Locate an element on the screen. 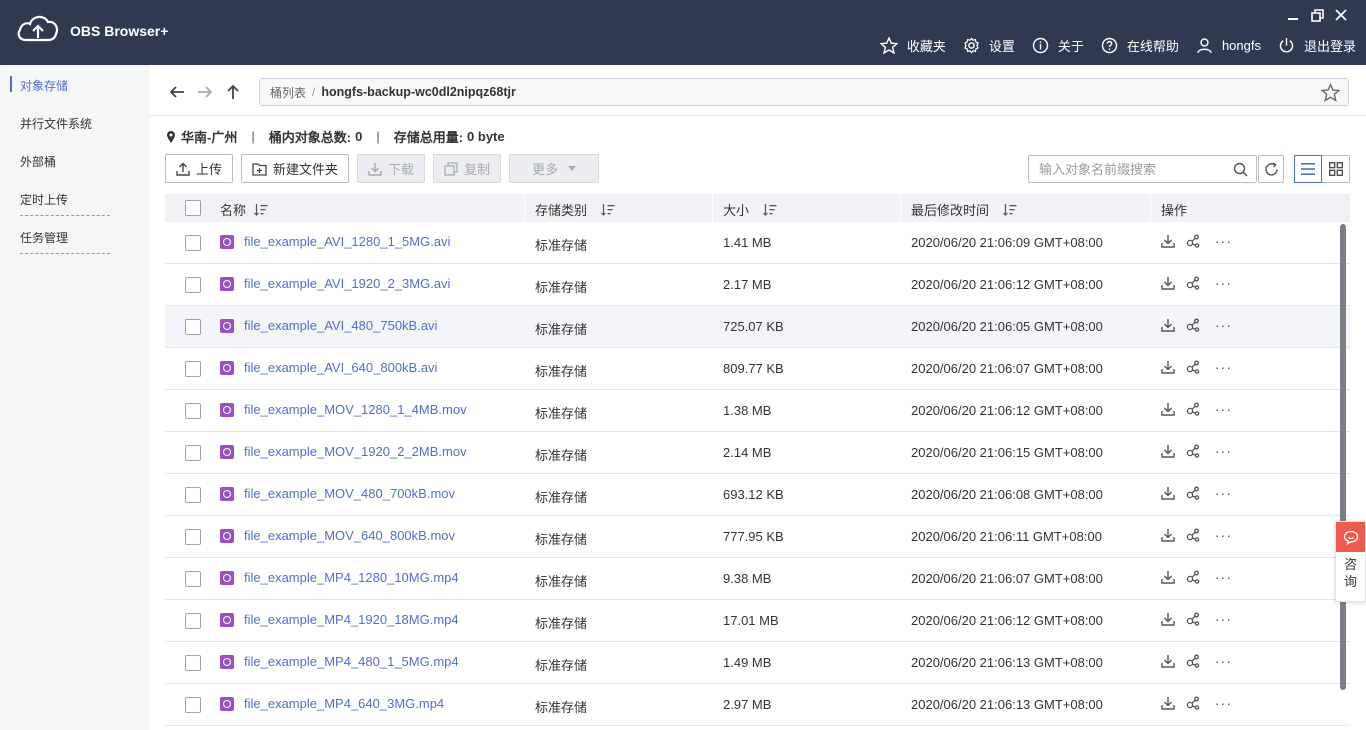  file-name-link: file_example_AVI_480_750kB.avi is located at coordinates (340, 325).